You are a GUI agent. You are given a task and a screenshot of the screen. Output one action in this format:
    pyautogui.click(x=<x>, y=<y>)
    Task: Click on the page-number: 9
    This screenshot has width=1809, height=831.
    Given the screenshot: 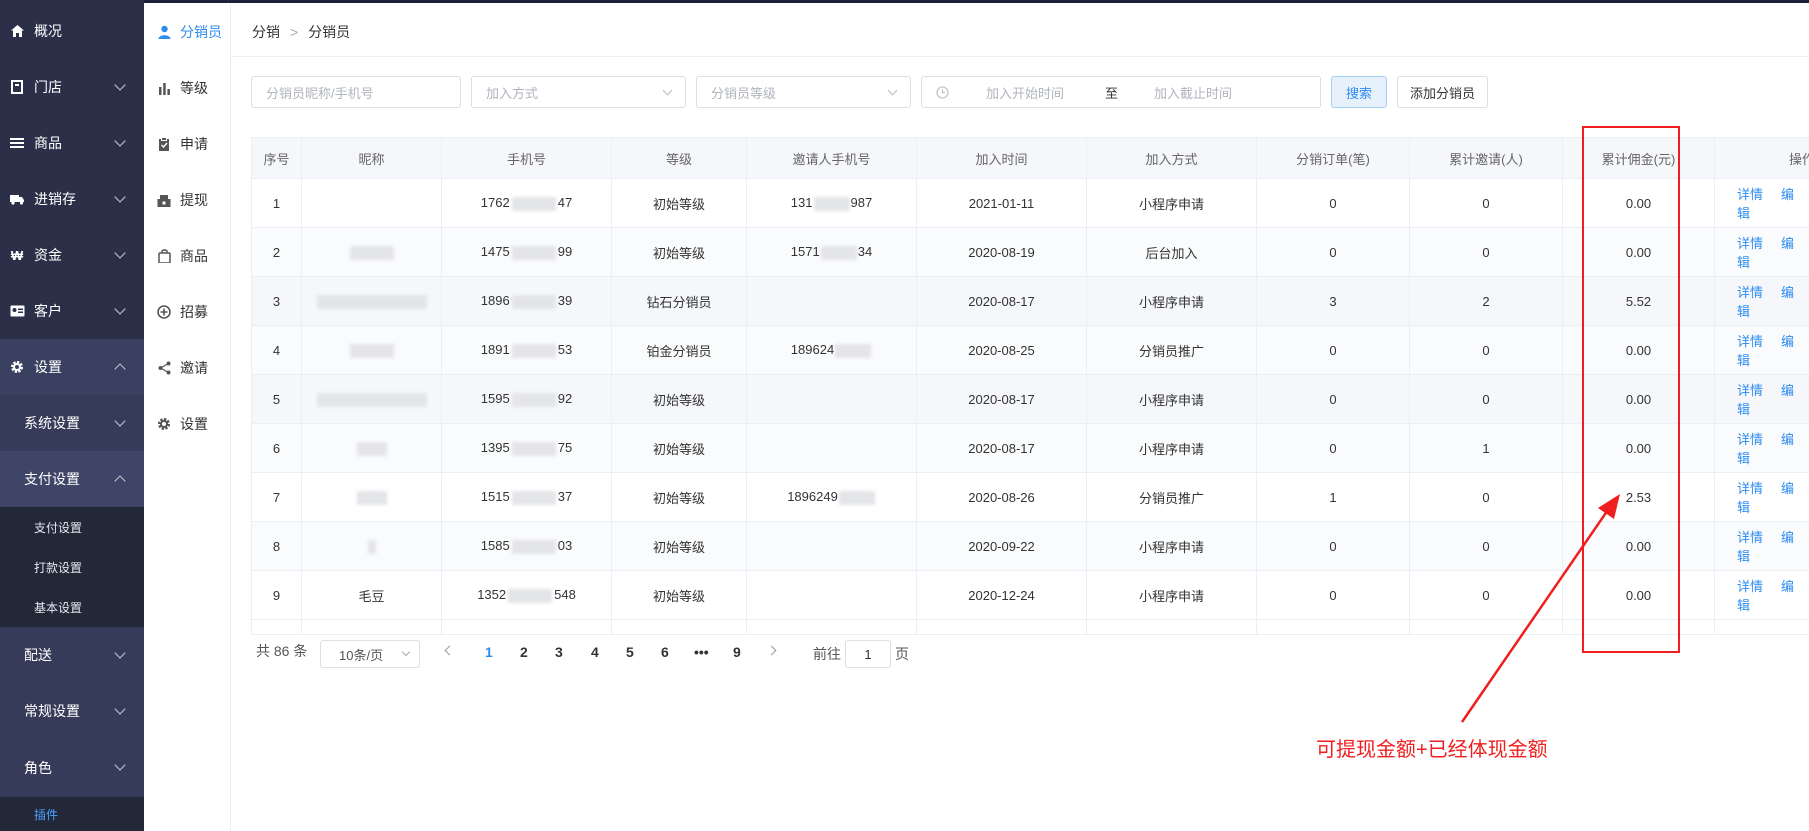 What is the action you would take?
    pyautogui.click(x=737, y=652)
    